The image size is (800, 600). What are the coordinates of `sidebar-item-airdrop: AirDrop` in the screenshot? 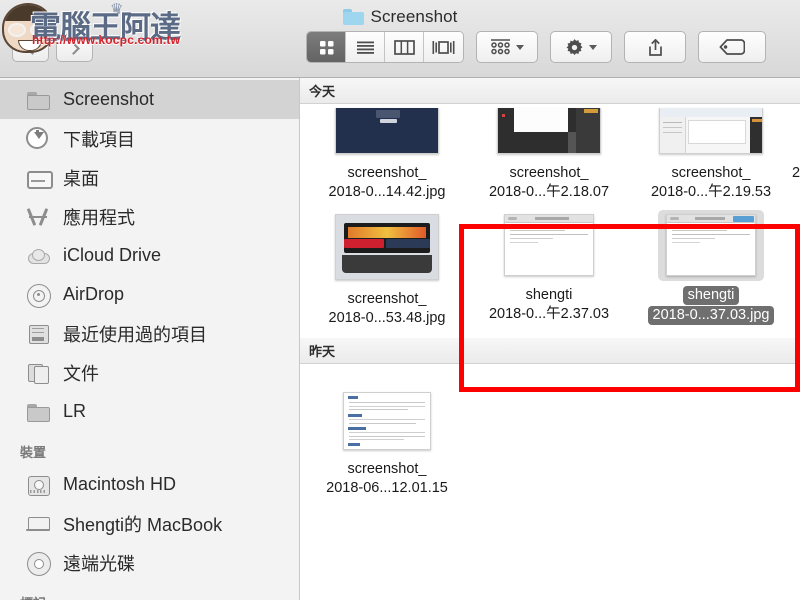 It's located at (149, 294).